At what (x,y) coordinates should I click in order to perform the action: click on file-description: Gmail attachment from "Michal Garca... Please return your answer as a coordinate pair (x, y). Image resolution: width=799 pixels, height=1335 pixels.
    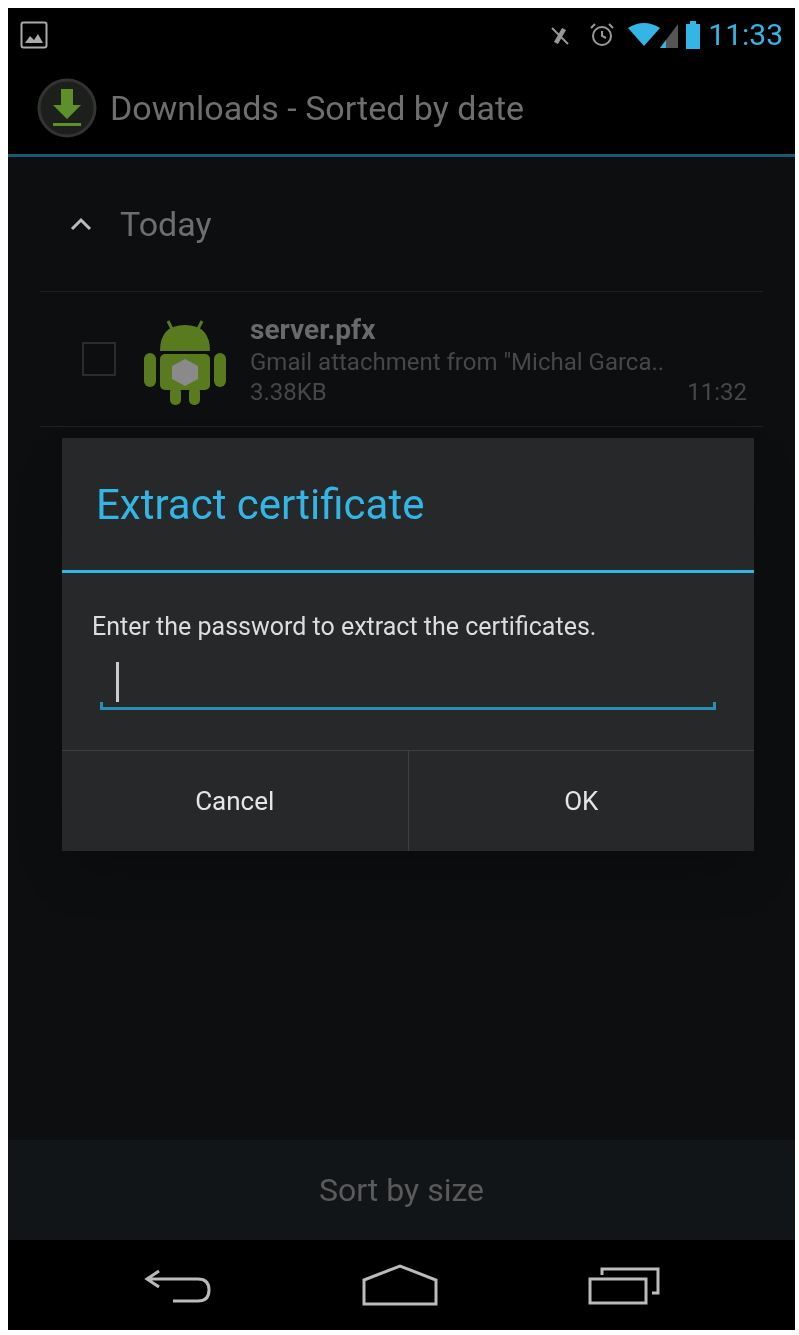
    Looking at the image, I should click on (458, 361).